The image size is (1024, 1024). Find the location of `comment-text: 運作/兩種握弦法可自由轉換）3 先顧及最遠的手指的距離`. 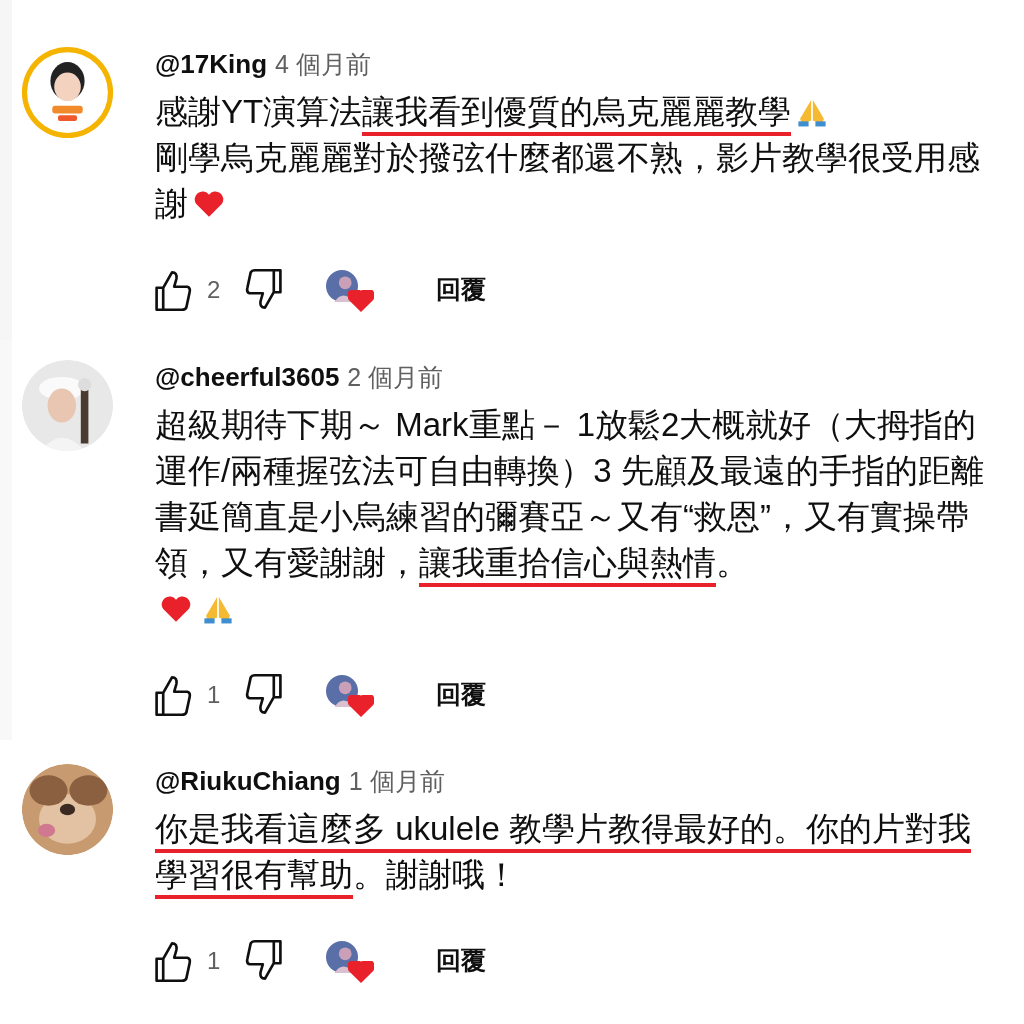

comment-text: 運作/兩種握弦法可自由轉換）3 先顧及最遠的手指的距離 is located at coordinates (569, 470).